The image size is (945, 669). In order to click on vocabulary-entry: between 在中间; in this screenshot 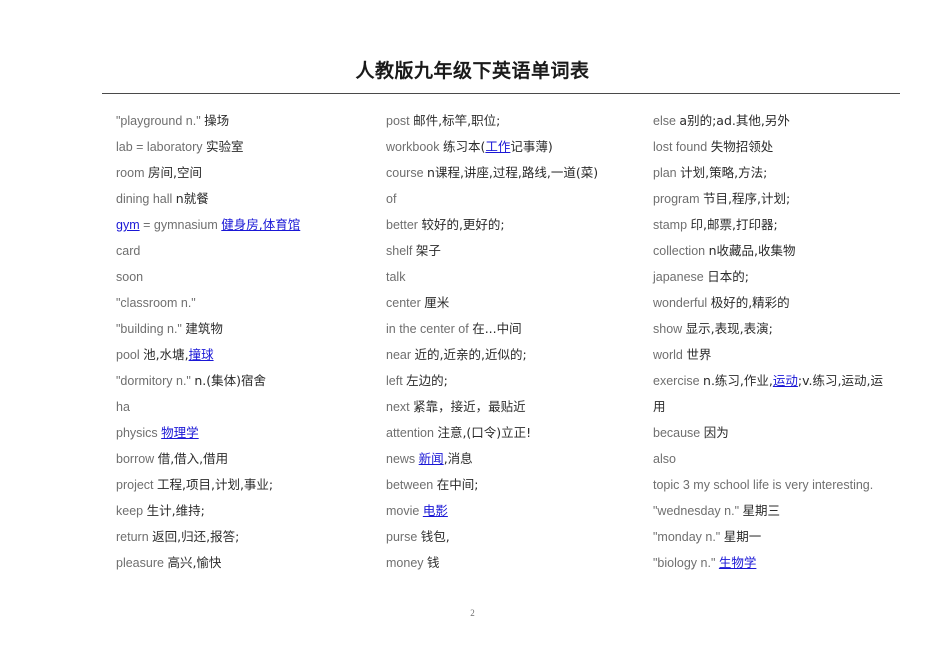, I will do `click(514, 485)`.